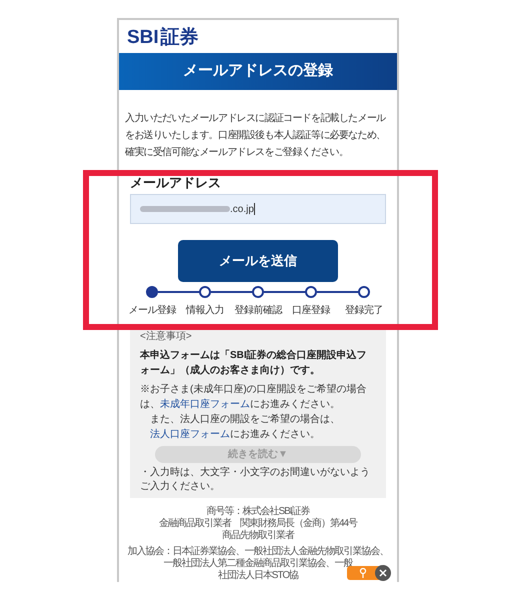  Describe the element at coordinates (258, 524) in the screenshot. I see `footer-text: 金融商品取引業者 関東財務局長（金商）第44号` at that location.